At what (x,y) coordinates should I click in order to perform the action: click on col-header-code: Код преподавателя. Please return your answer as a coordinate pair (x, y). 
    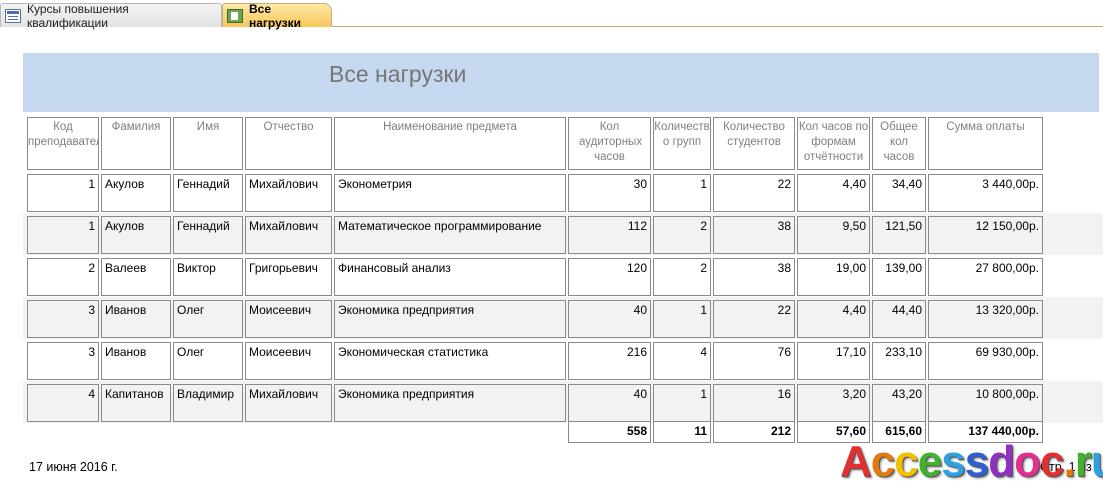
    Looking at the image, I should click on (63, 143).